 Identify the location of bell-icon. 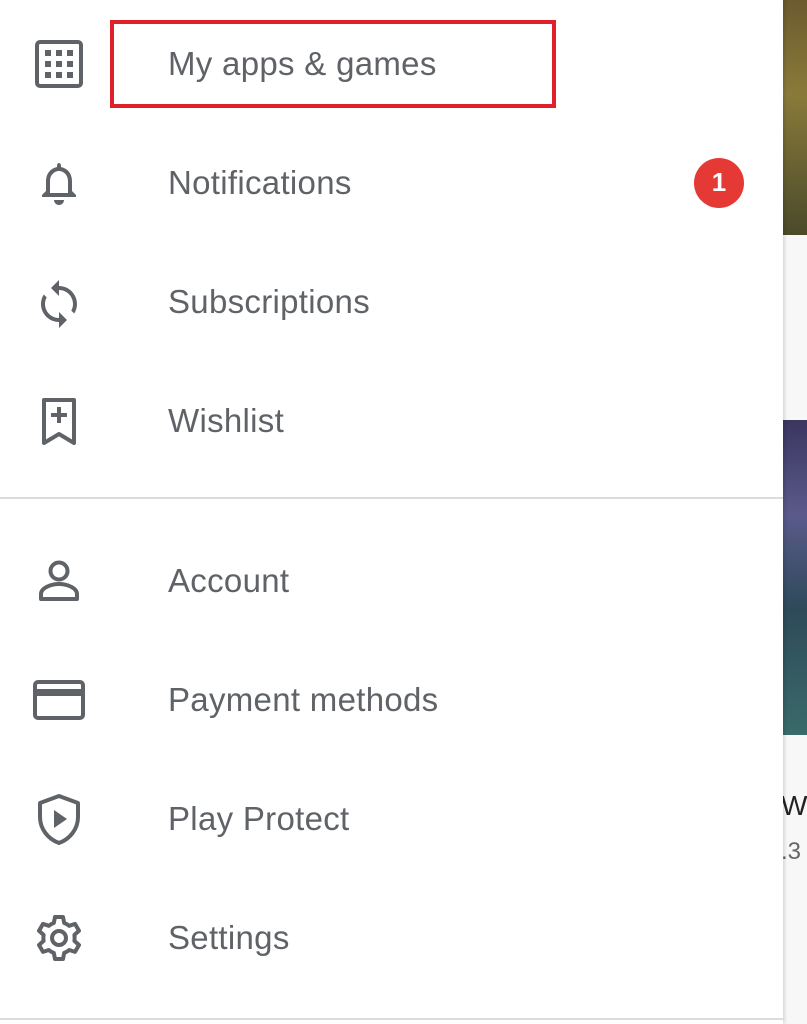
(59, 183).